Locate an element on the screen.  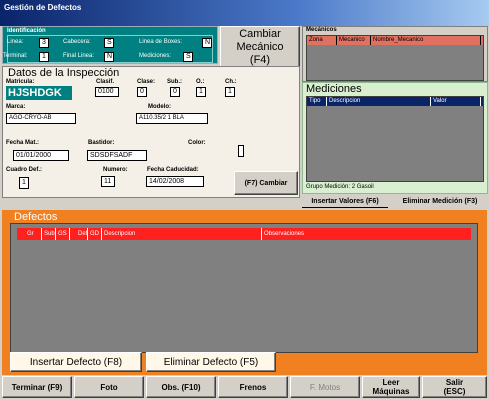
defectos-col-descripcion: Descripcion is located at coordinates (182, 234).